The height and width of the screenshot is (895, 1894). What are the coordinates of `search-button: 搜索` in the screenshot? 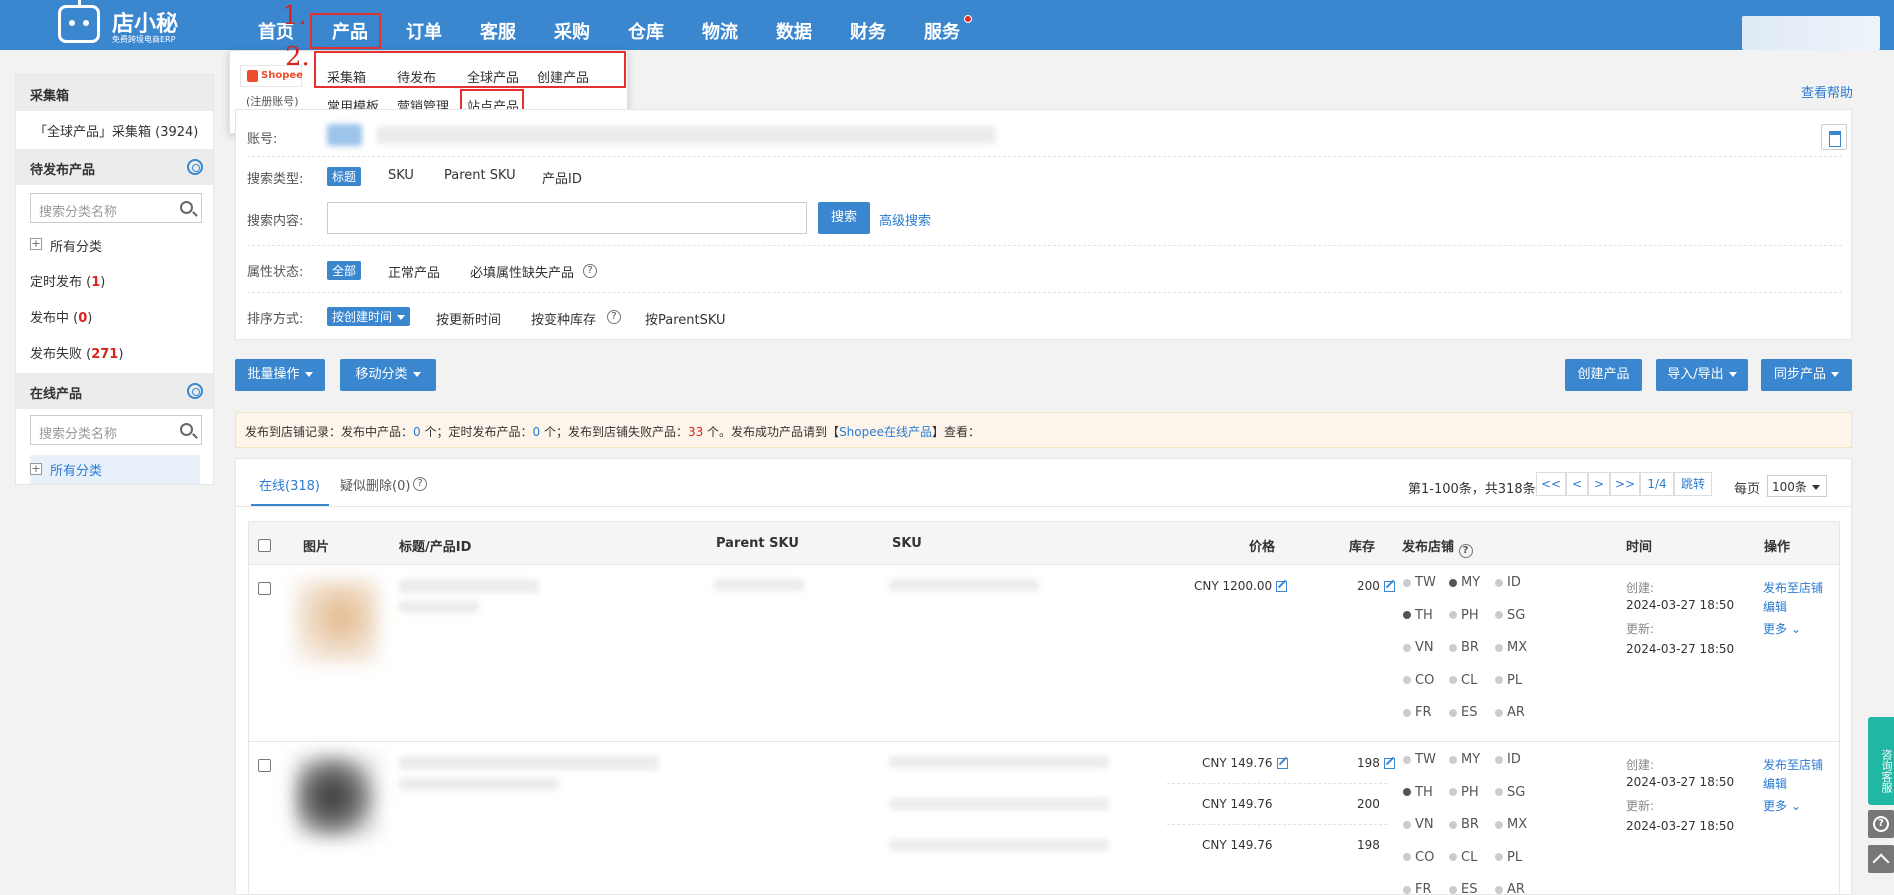 It's located at (844, 218).